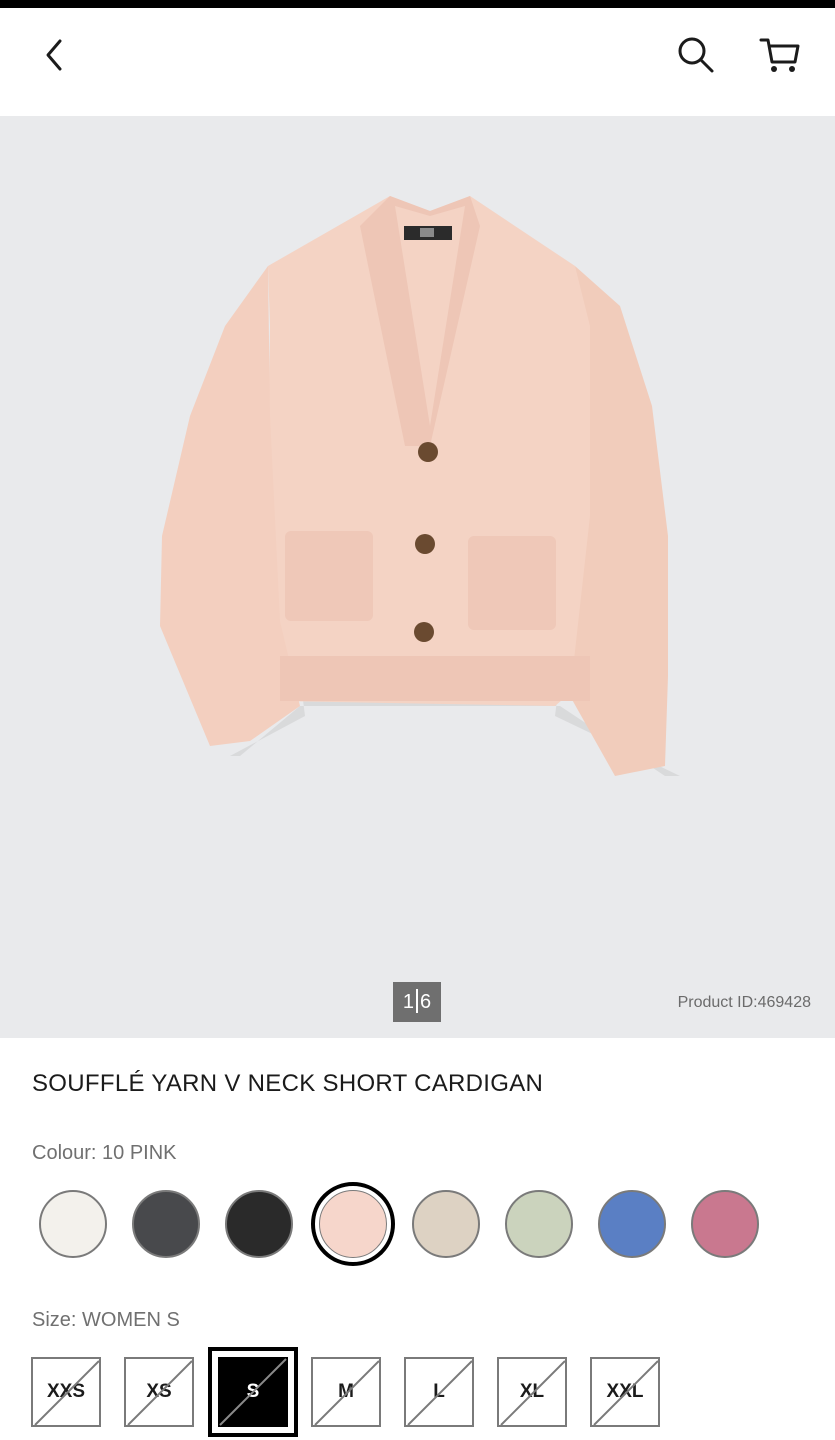  I want to click on size-label: Size: WOMEN S, so click(106, 1320).